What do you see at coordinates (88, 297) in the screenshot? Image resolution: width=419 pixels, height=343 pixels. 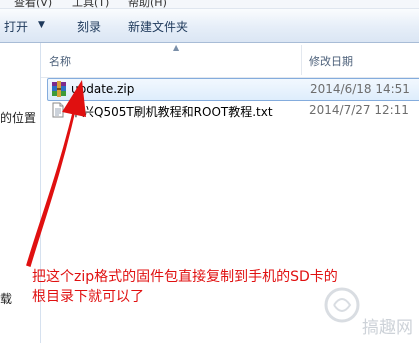 I see `annotation-line-2: 根目录下就可以了` at bounding box center [88, 297].